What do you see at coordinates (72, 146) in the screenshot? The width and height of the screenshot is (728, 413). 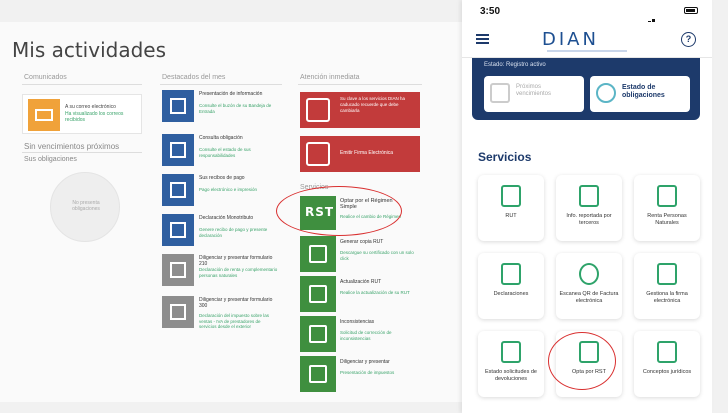 I see `no-deadlines-label: Sin vencimientos próximos` at bounding box center [72, 146].